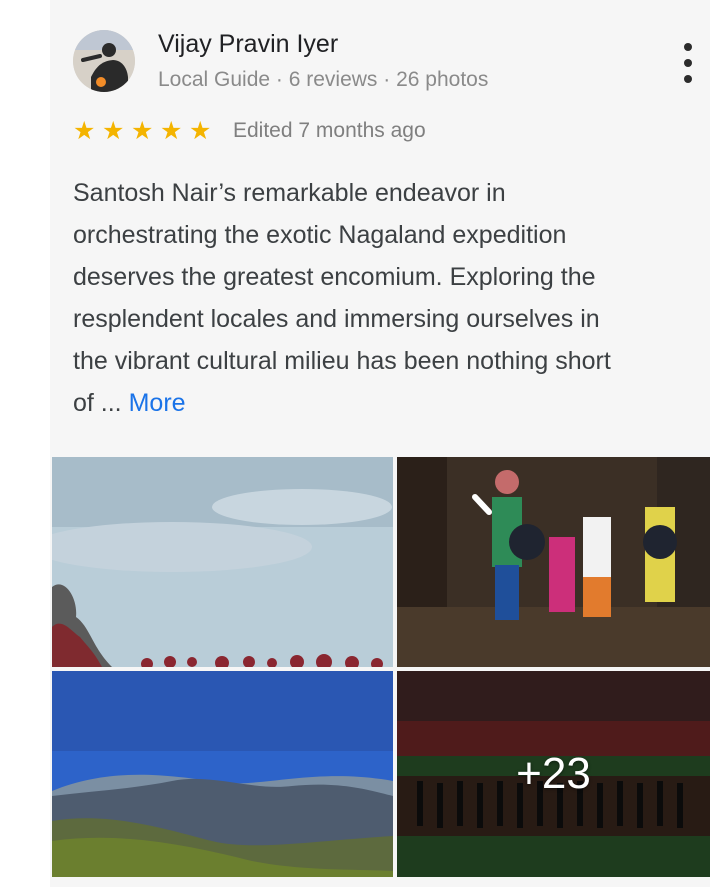 The image size is (710, 887). Describe the element at coordinates (553, 562) in the screenshot. I see `photo-costumes` at that location.